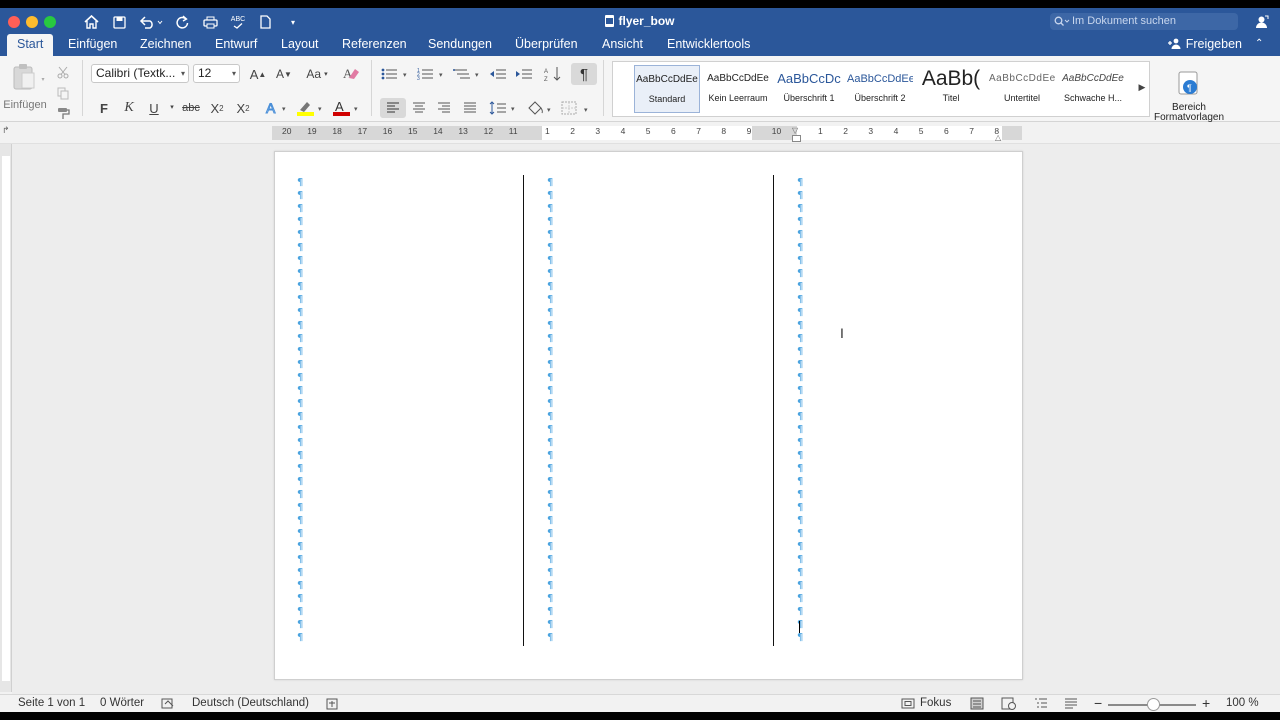 The width and height of the screenshot is (1280, 720). What do you see at coordinates (374, 45) in the screenshot?
I see `tab-referenzen: Referenzen` at bounding box center [374, 45].